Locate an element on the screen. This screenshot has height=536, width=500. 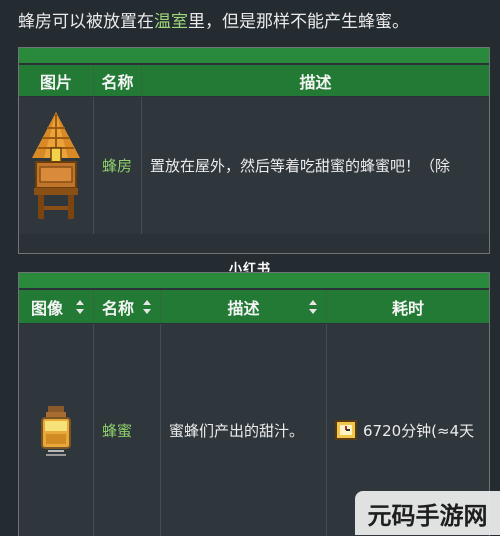
honey-name: 蜂蜜 is located at coordinates (127, 430).